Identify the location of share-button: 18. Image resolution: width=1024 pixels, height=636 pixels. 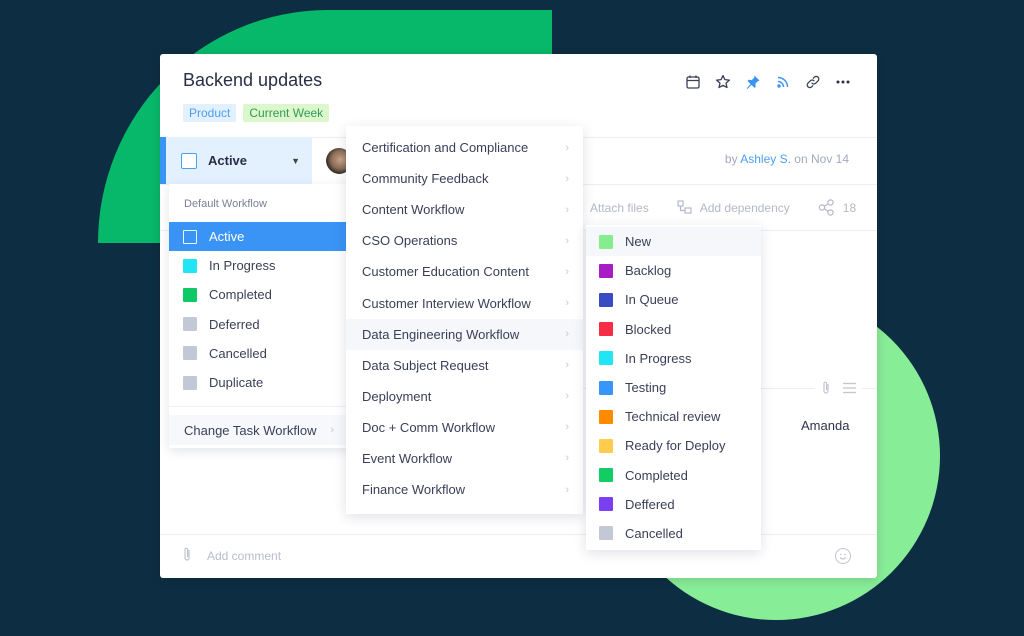
(837, 207).